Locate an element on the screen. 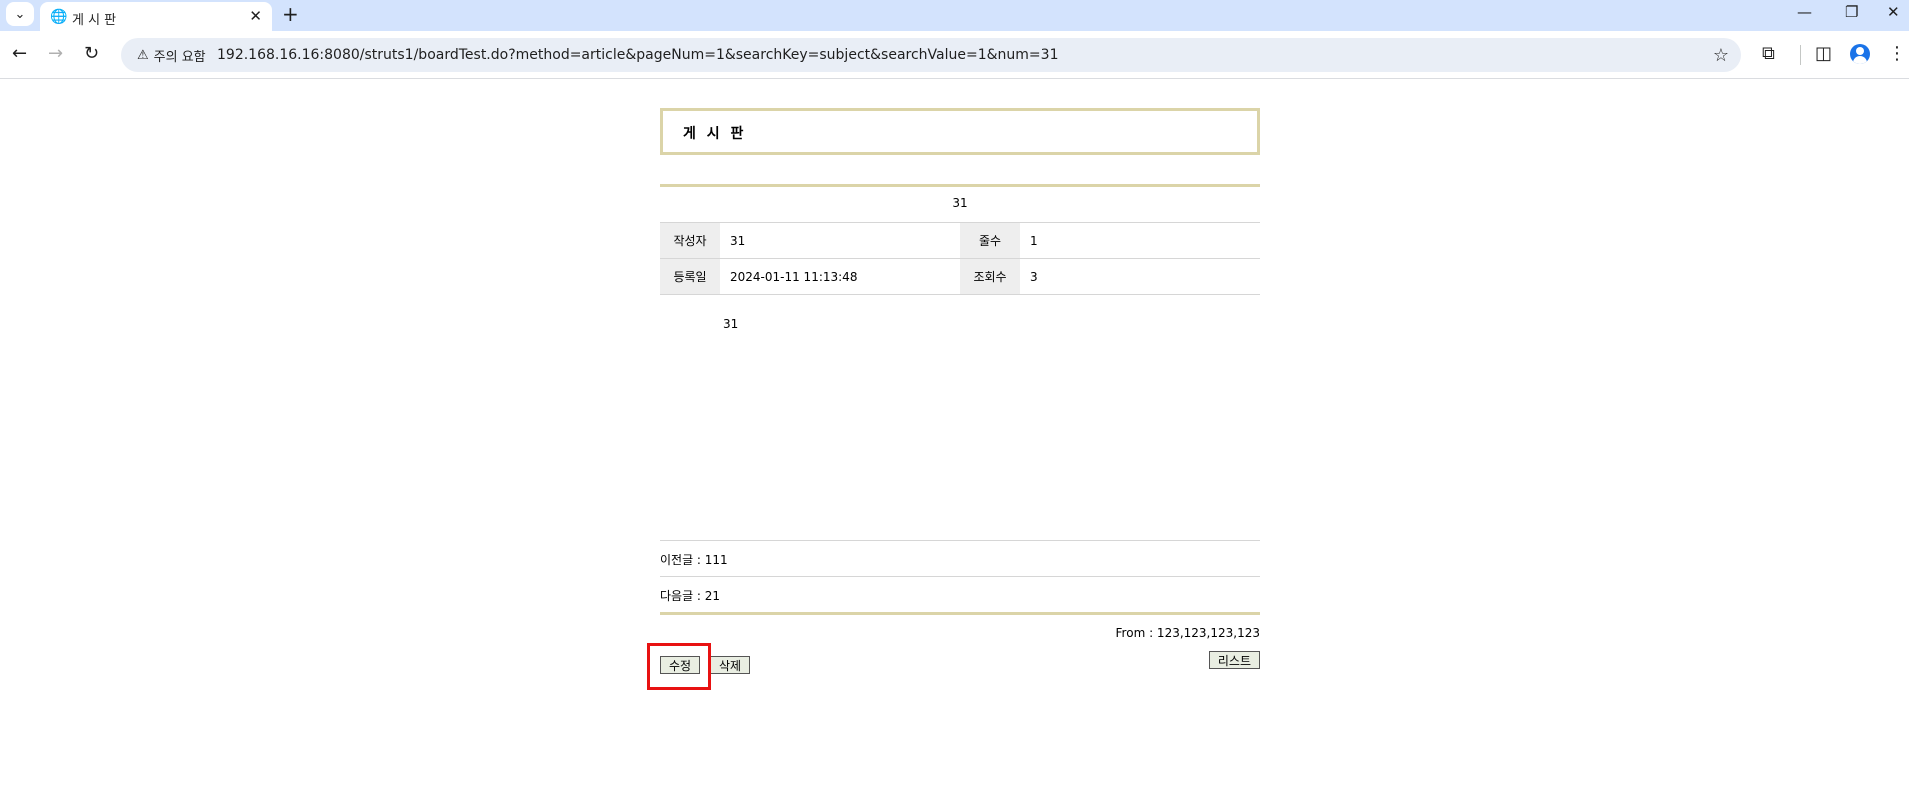  highlight-box is located at coordinates (679, 666).